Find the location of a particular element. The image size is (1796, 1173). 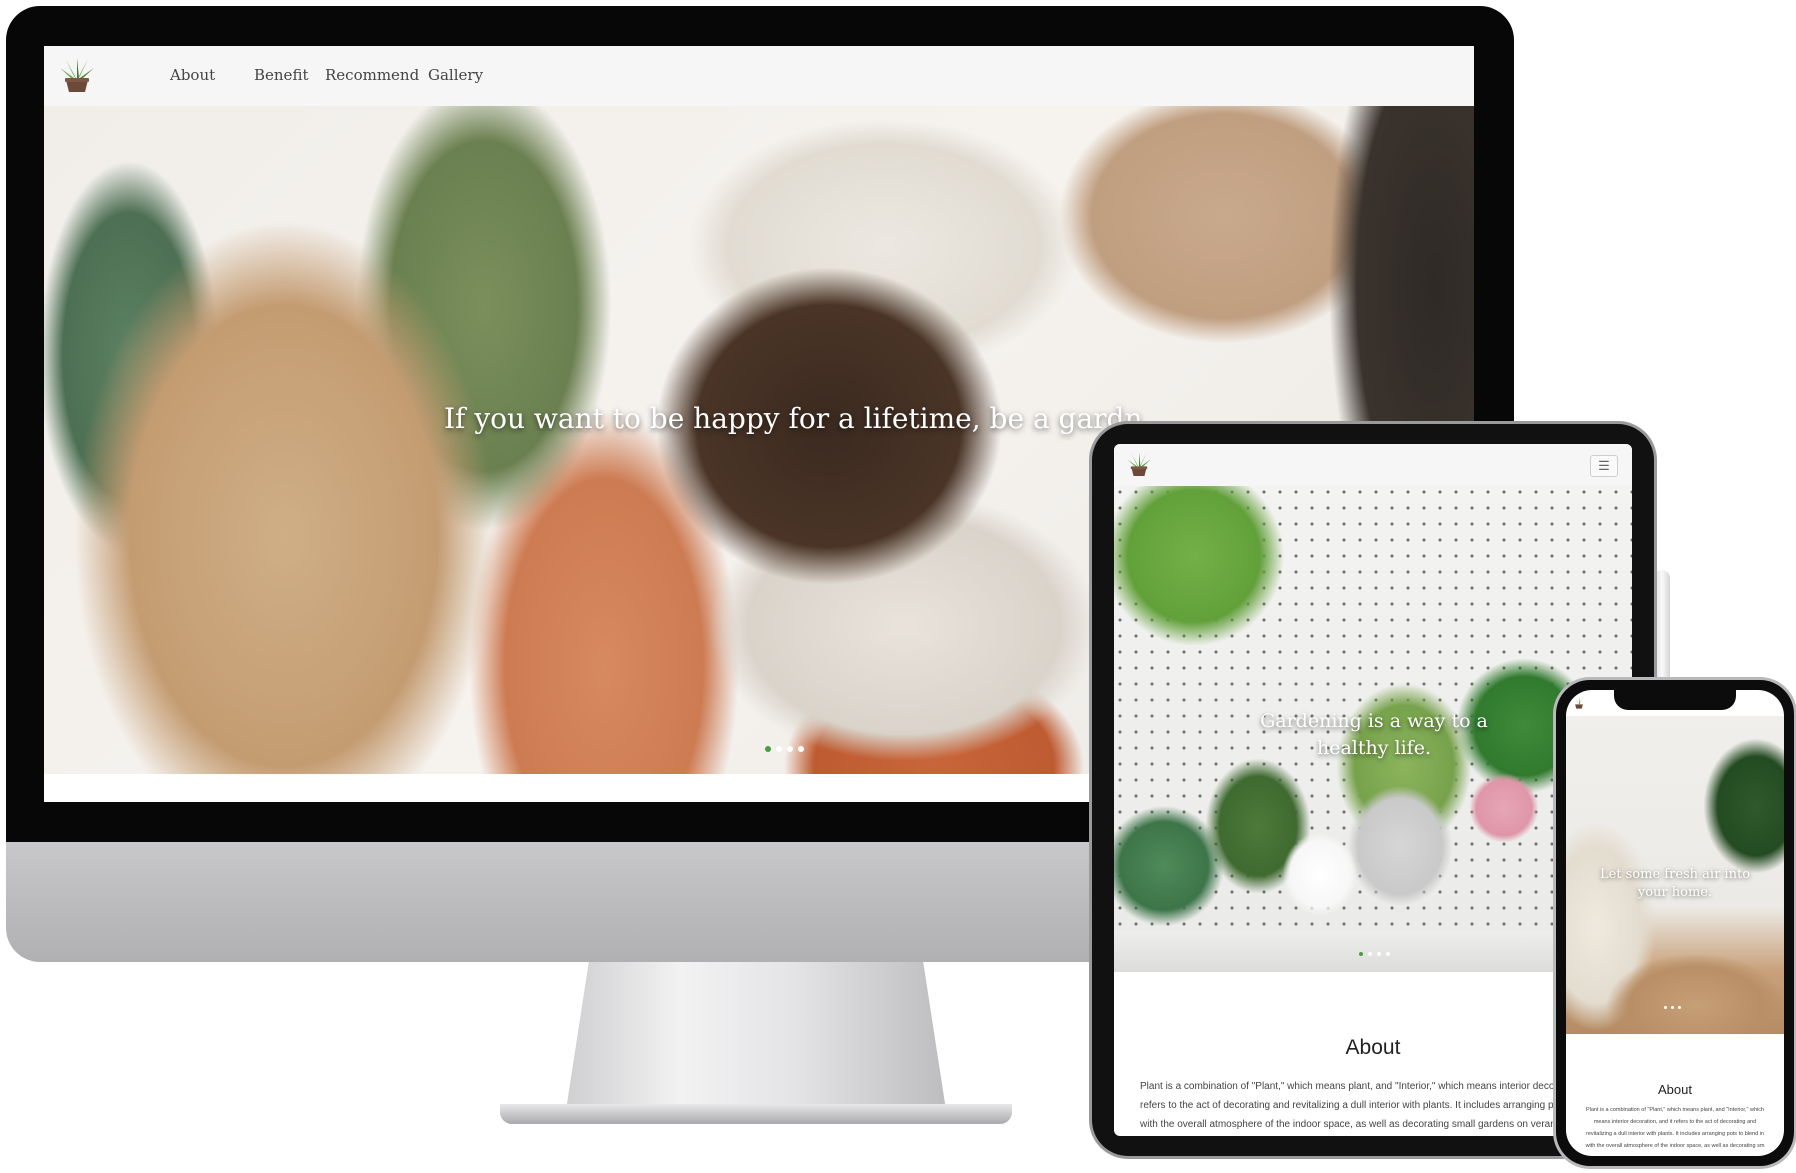

phone-carousel-indicators is located at coordinates (1672, 1007).